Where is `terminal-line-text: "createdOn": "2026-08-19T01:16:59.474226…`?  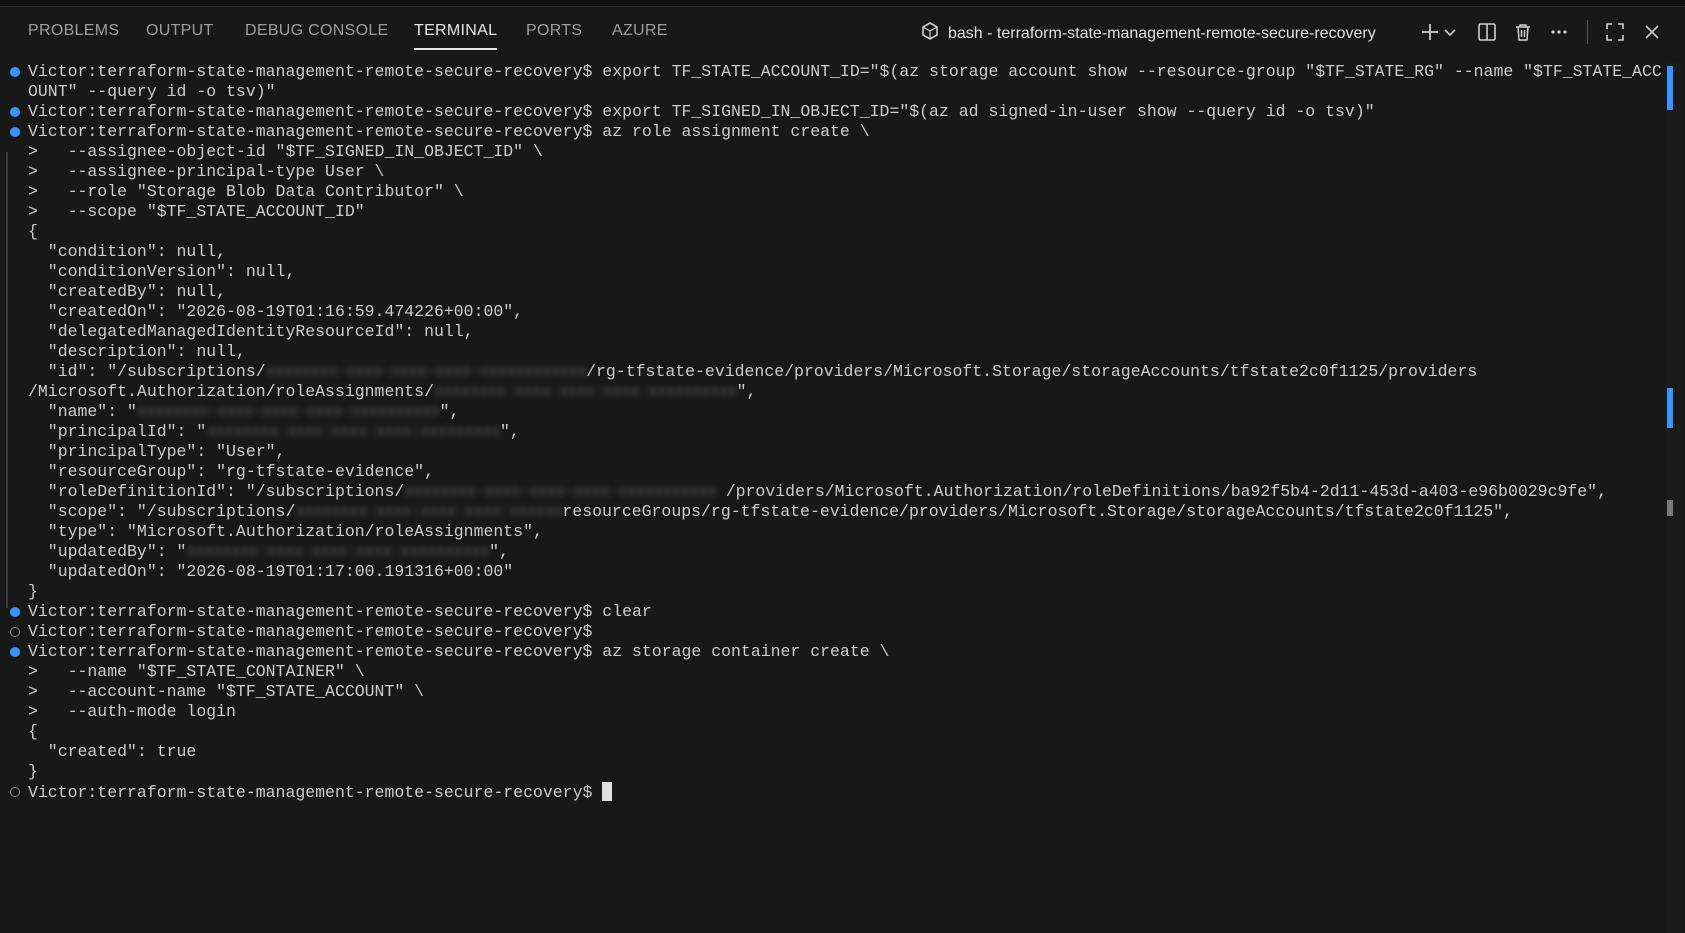
terminal-line-text: "createdOn": "2026-08-19T01:16:59.474226… is located at coordinates (276, 311).